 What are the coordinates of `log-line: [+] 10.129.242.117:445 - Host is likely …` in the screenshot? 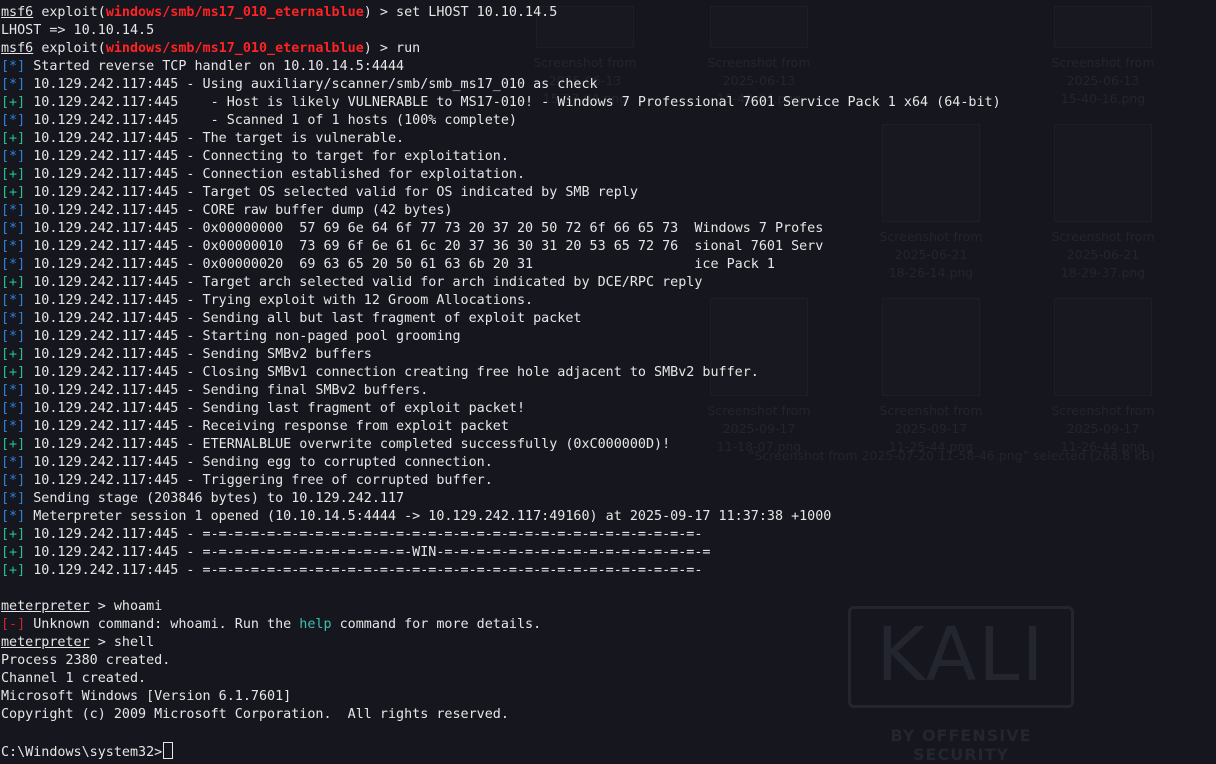 It's located at (606, 103).